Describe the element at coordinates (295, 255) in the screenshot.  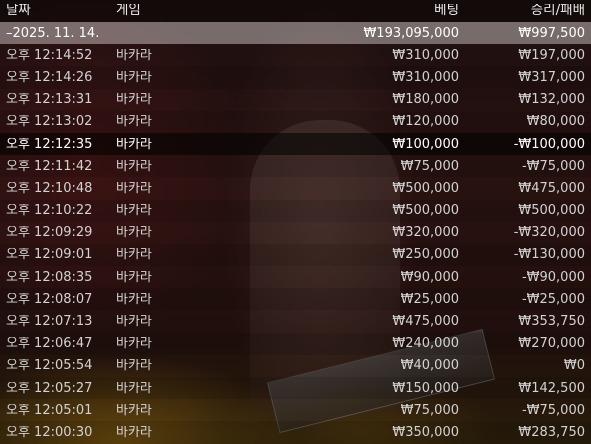
I see `table-row: 오후 12:09:01 바카라 ₩250,000 -₩130,000` at that location.